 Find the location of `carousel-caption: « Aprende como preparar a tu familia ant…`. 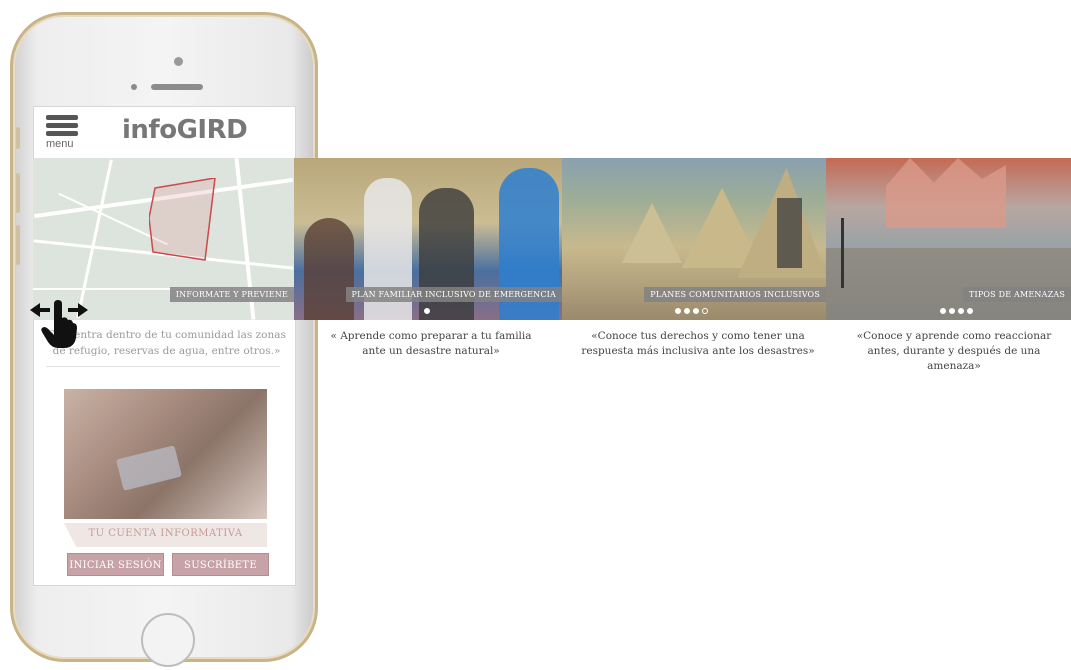

carousel-caption: « Aprende como preparar a tu familia ant… is located at coordinates (431, 343).